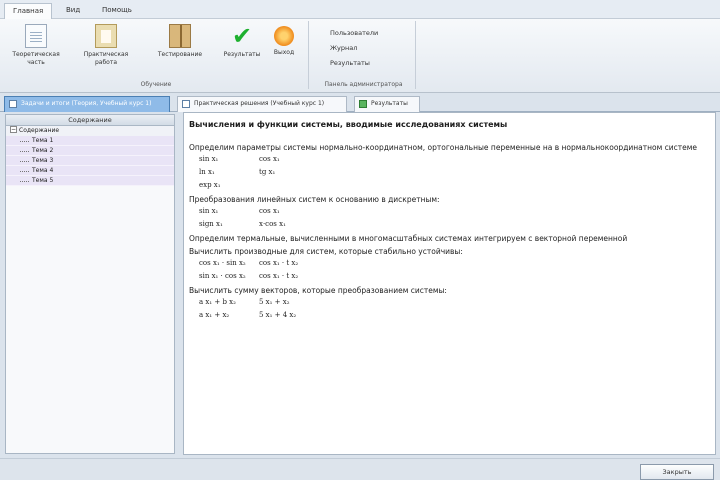  What do you see at coordinates (87, 104) in the screenshot?
I see `tab-theory: Задачи и итоги (Теория, Учебный курс 1)` at bounding box center [87, 104].